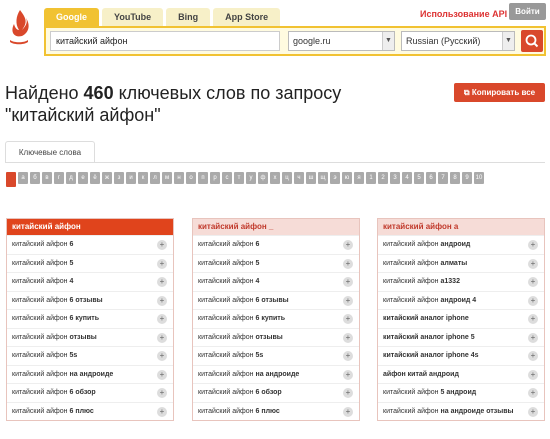  What do you see at coordinates (371, 178) in the screenshot?
I see `letter-filter-button: 1` at bounding box center [371, 178].